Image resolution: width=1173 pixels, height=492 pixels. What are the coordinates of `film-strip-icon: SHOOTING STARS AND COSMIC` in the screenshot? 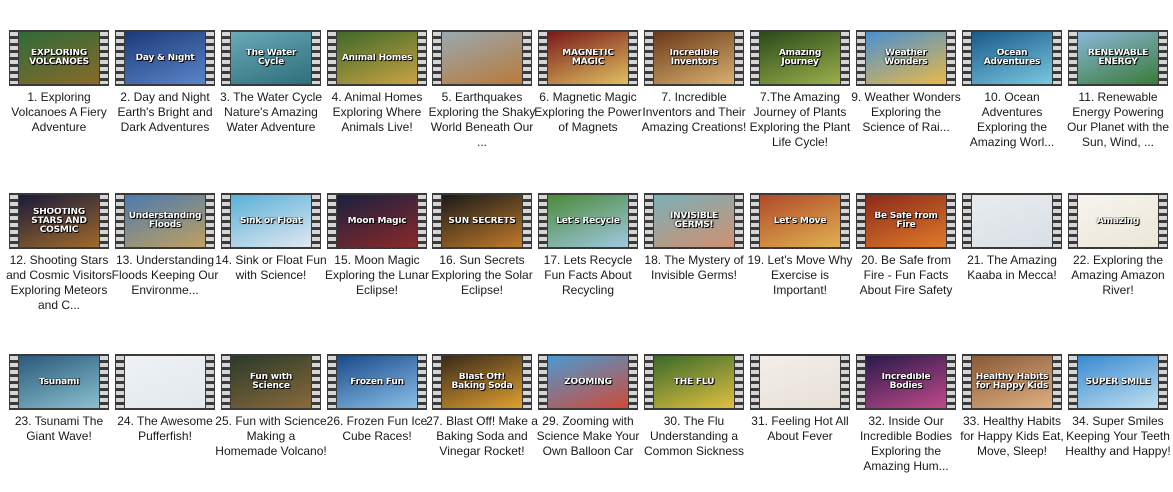 It's located at (59, 221).